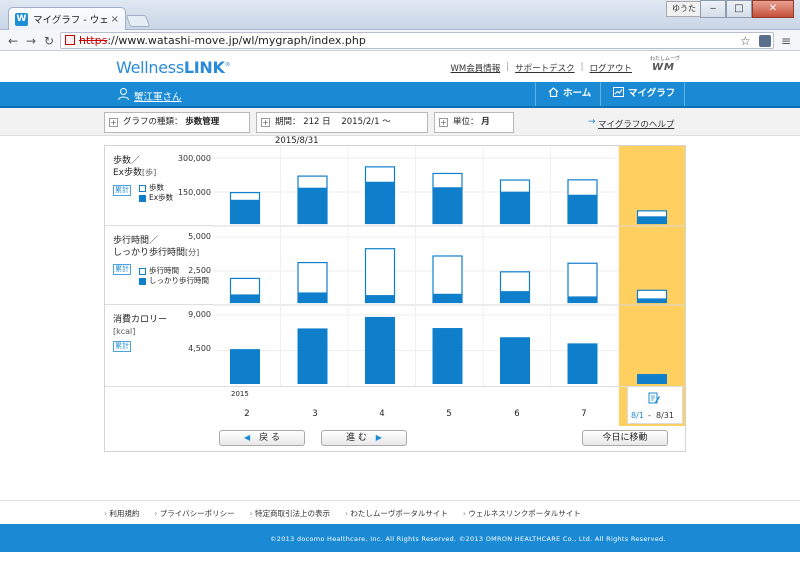 The width and height of the screenshot is (800, 572). I want to click on steps-title-line1: 歩数／, so click(127, 161).